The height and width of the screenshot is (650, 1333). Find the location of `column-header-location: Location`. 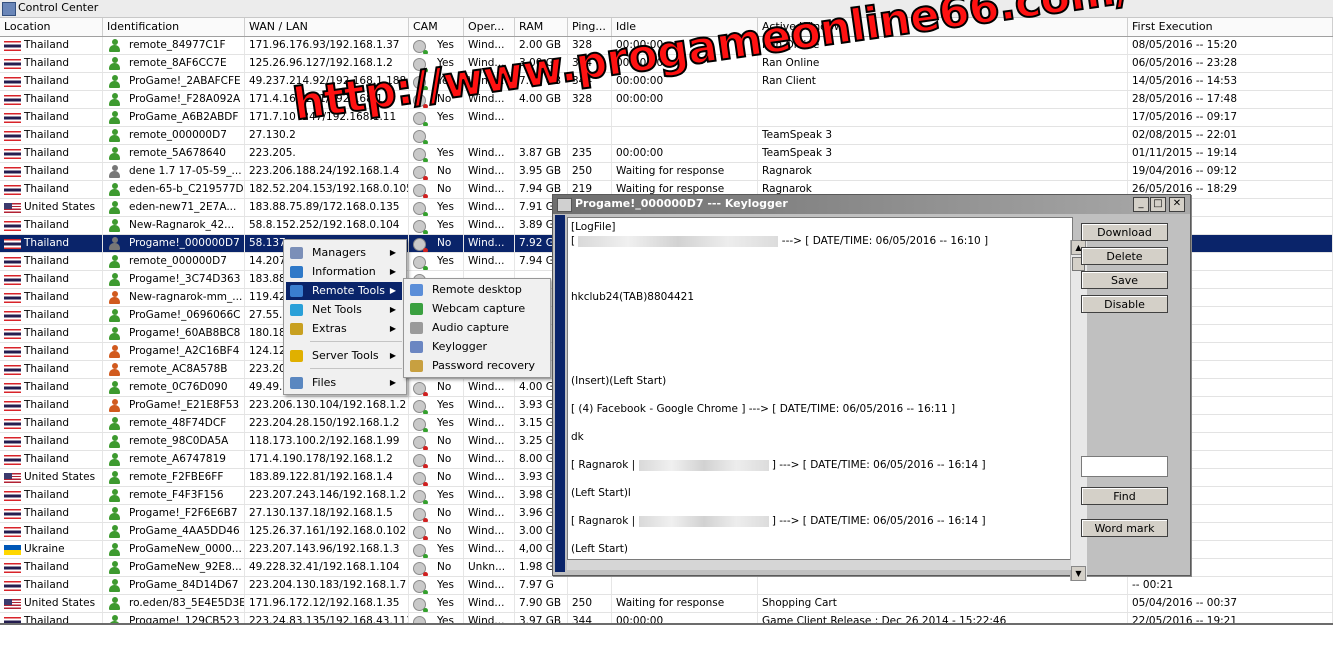

column-header-location: Location is located at coordinates (51, 27).